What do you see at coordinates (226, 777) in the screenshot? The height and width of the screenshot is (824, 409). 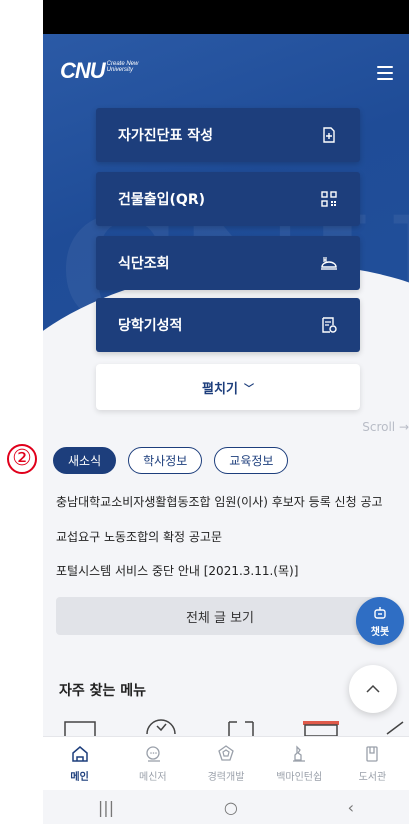 I see `nav-label: 경력개발` at bounding box center [226, 777].